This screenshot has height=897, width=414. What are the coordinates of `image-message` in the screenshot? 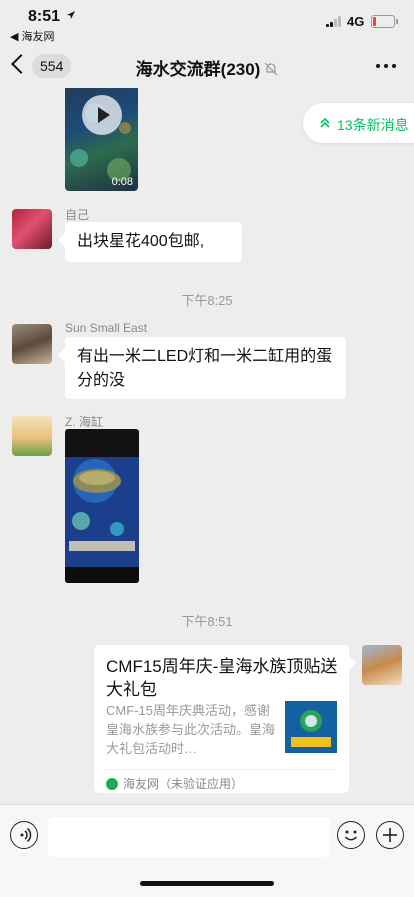 It's located at (102, 506).